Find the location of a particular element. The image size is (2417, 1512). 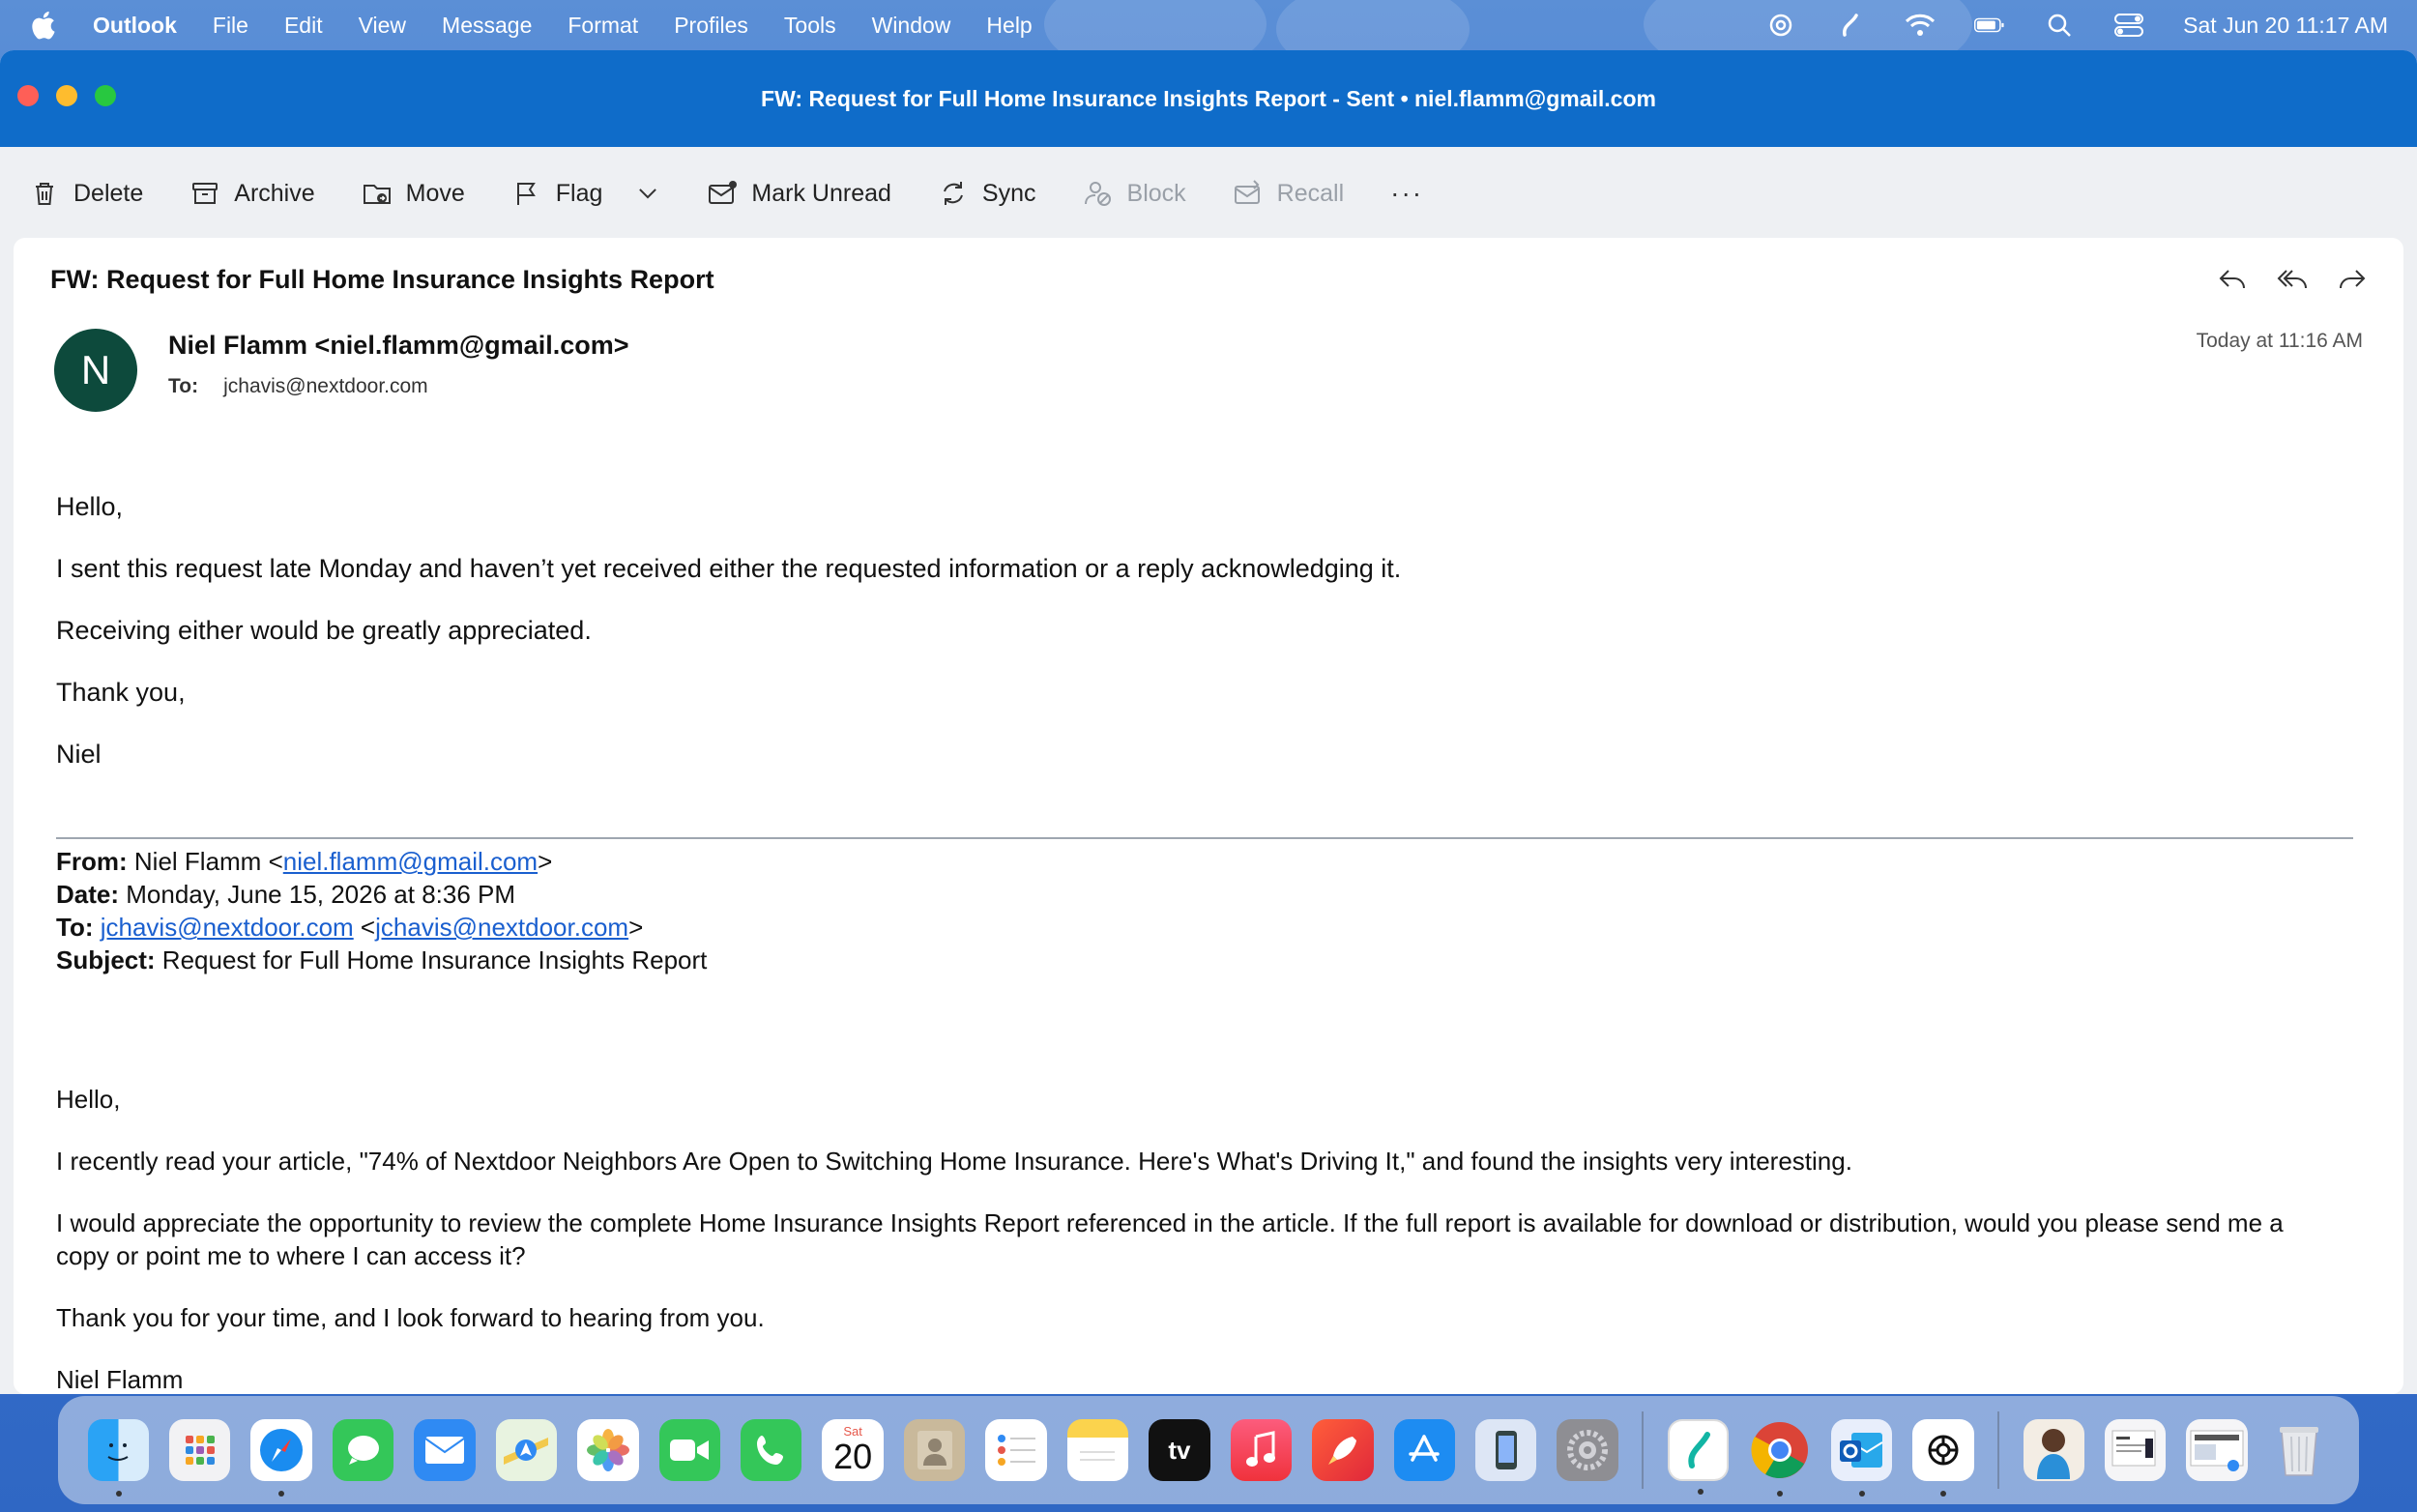

dock: Sat 20 tv is located at coordinates (1208, 1450).